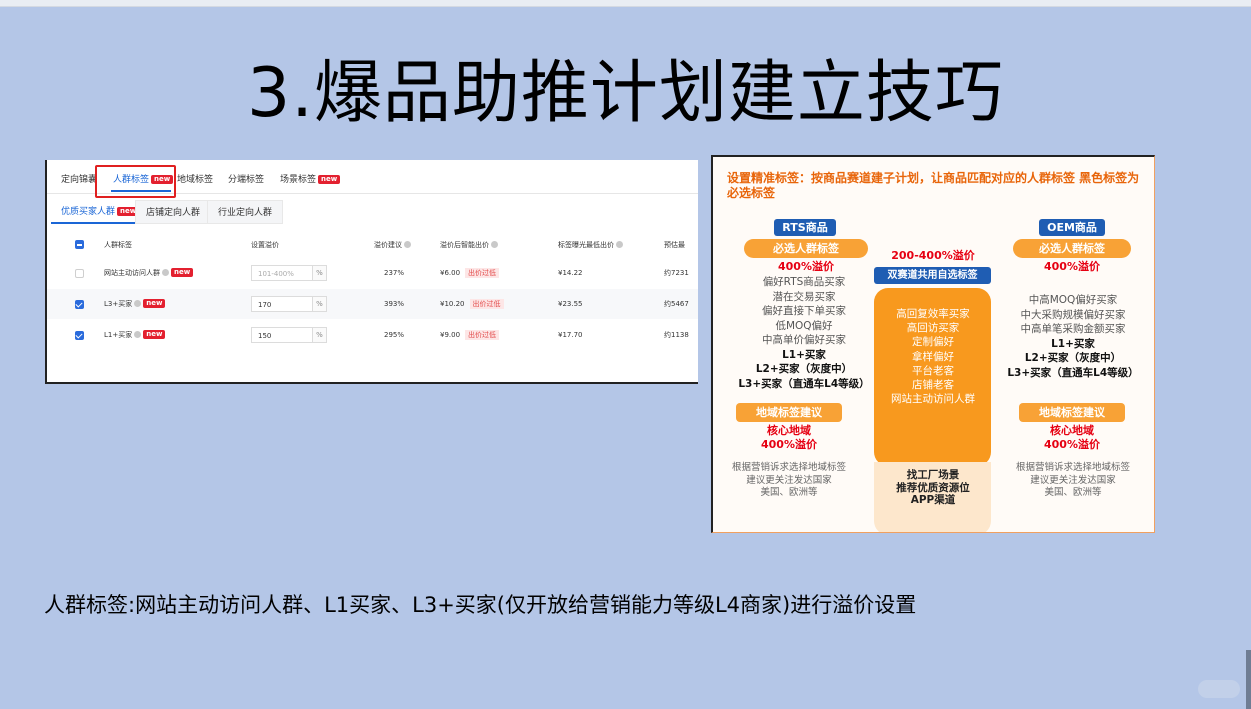  What do you see at coordinates (1072, 266) in the screenshot?
I see `oem-rate: 400%溢价` at bounding box center [1072, 266].